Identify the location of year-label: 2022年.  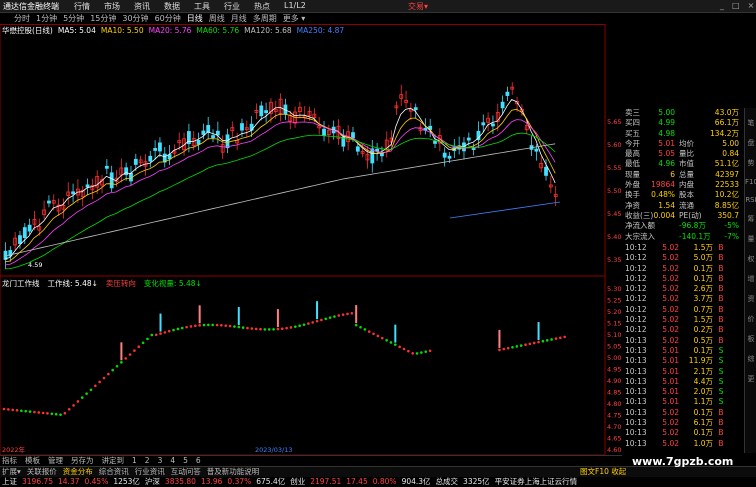
(14, 449).